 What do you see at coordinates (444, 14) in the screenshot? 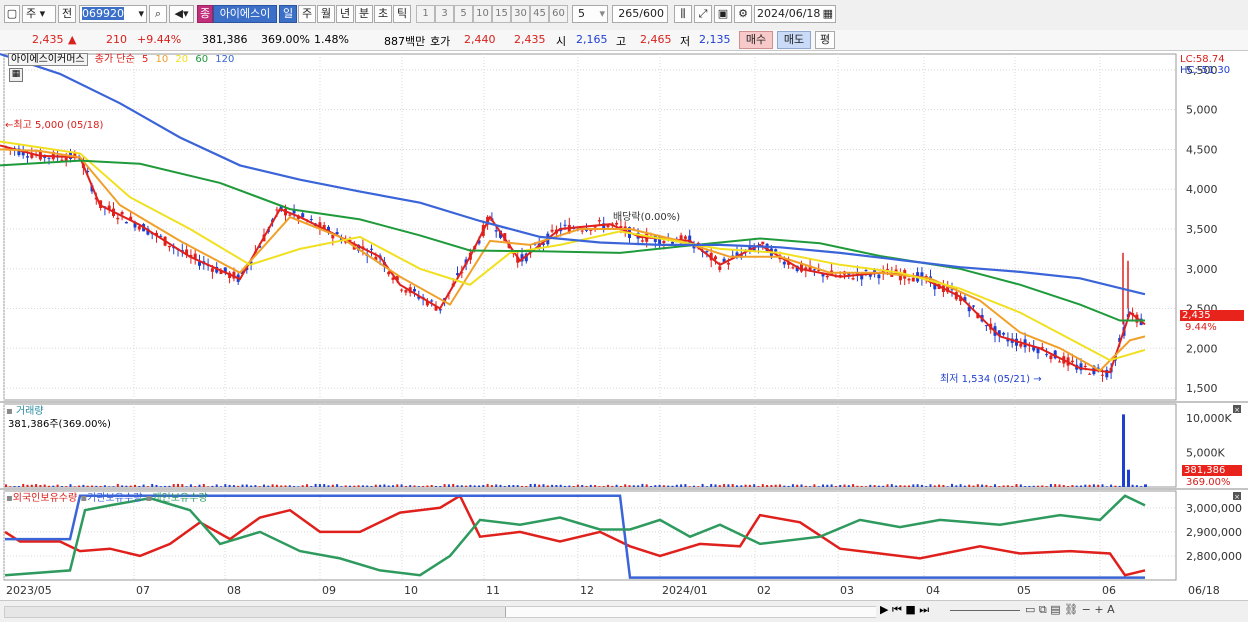
I see `interval-tab-3: 3` at bounding box center [444, 14].